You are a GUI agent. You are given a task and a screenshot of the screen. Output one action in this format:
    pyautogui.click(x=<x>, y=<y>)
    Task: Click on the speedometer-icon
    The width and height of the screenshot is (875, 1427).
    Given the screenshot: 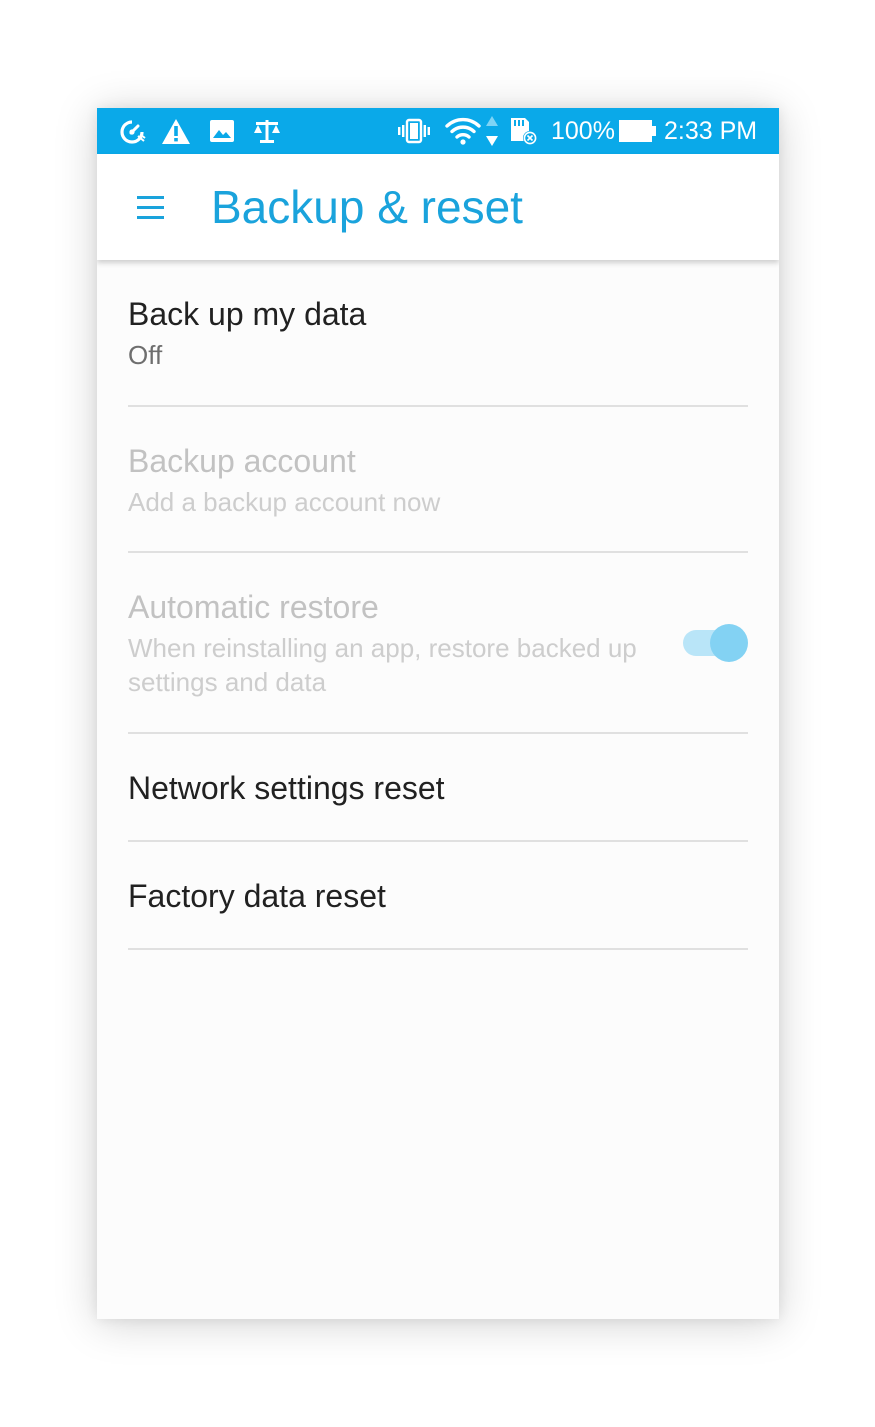 What is the action you would take?
    pyautogui.click(x=132, y=131)
    